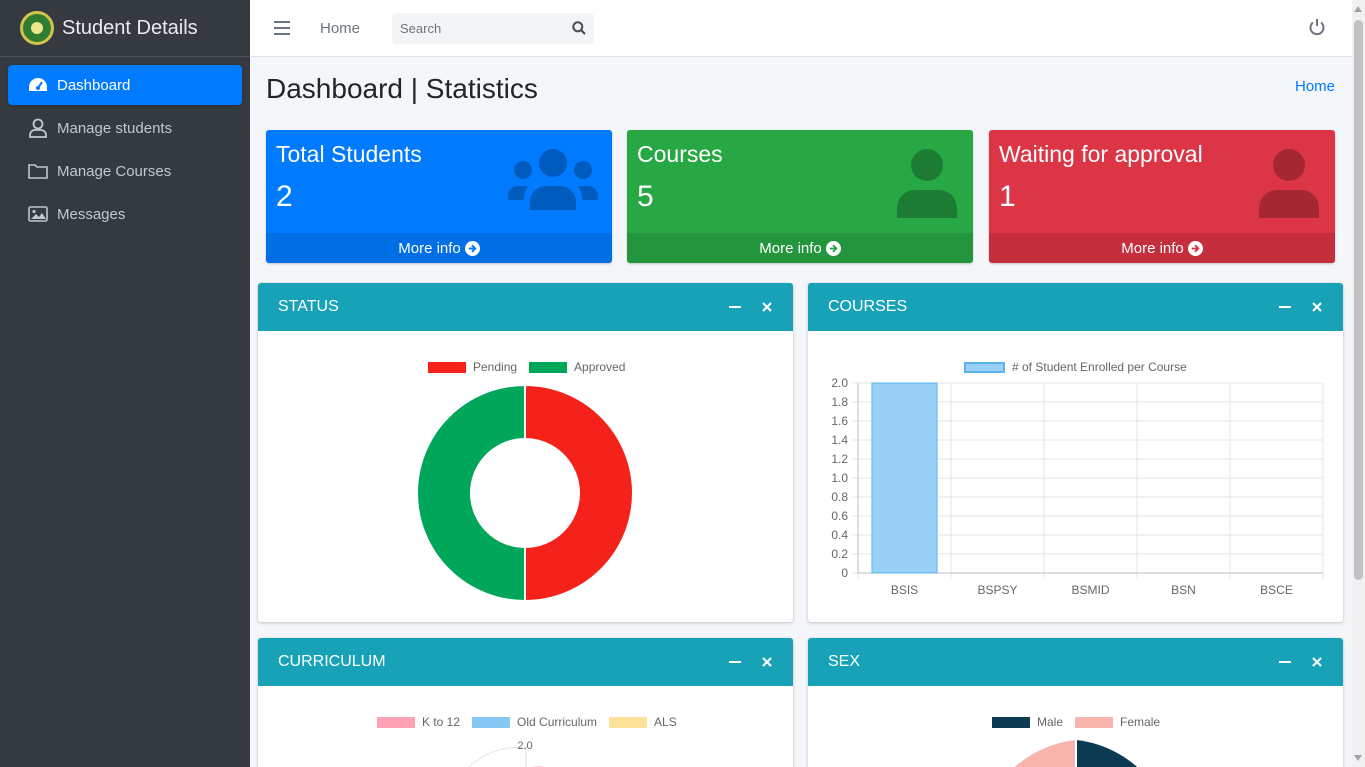 The image size is (1365, 767). What do you see at coordinates (91, 214) in the screenshot?
I see `sidebar-item-label: Messages` at bounding box center [91, 214].